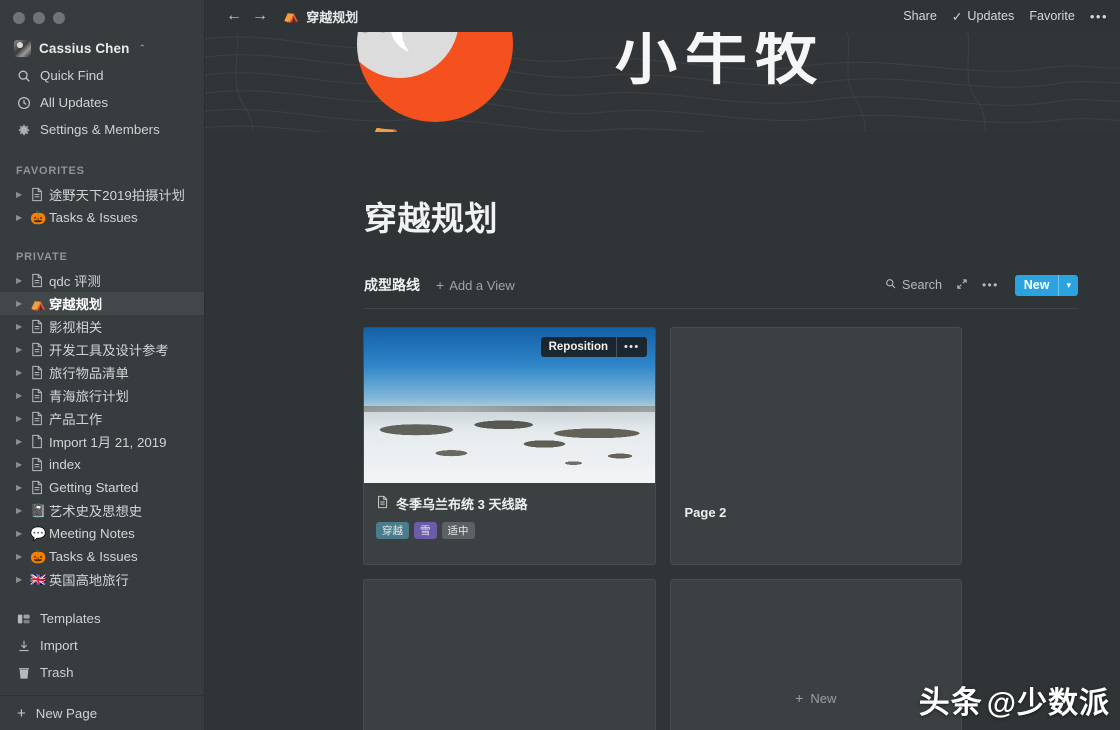  I want to click on gallery-card-0: Reposition ••• 冬季乌兰布统 3 天线路 穿越 雪 适中, so click(509, 446).